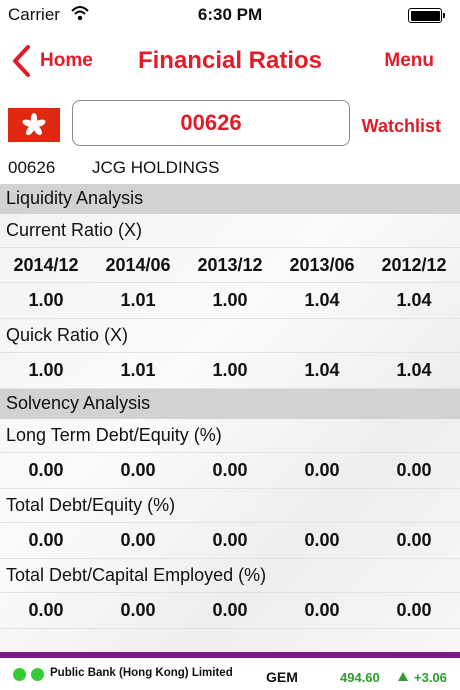 The height and width of the screenshot is (690, 460). Describe the element at coordinates (282, 677) in the screenshot. I see `board-name: GEM` at that location.